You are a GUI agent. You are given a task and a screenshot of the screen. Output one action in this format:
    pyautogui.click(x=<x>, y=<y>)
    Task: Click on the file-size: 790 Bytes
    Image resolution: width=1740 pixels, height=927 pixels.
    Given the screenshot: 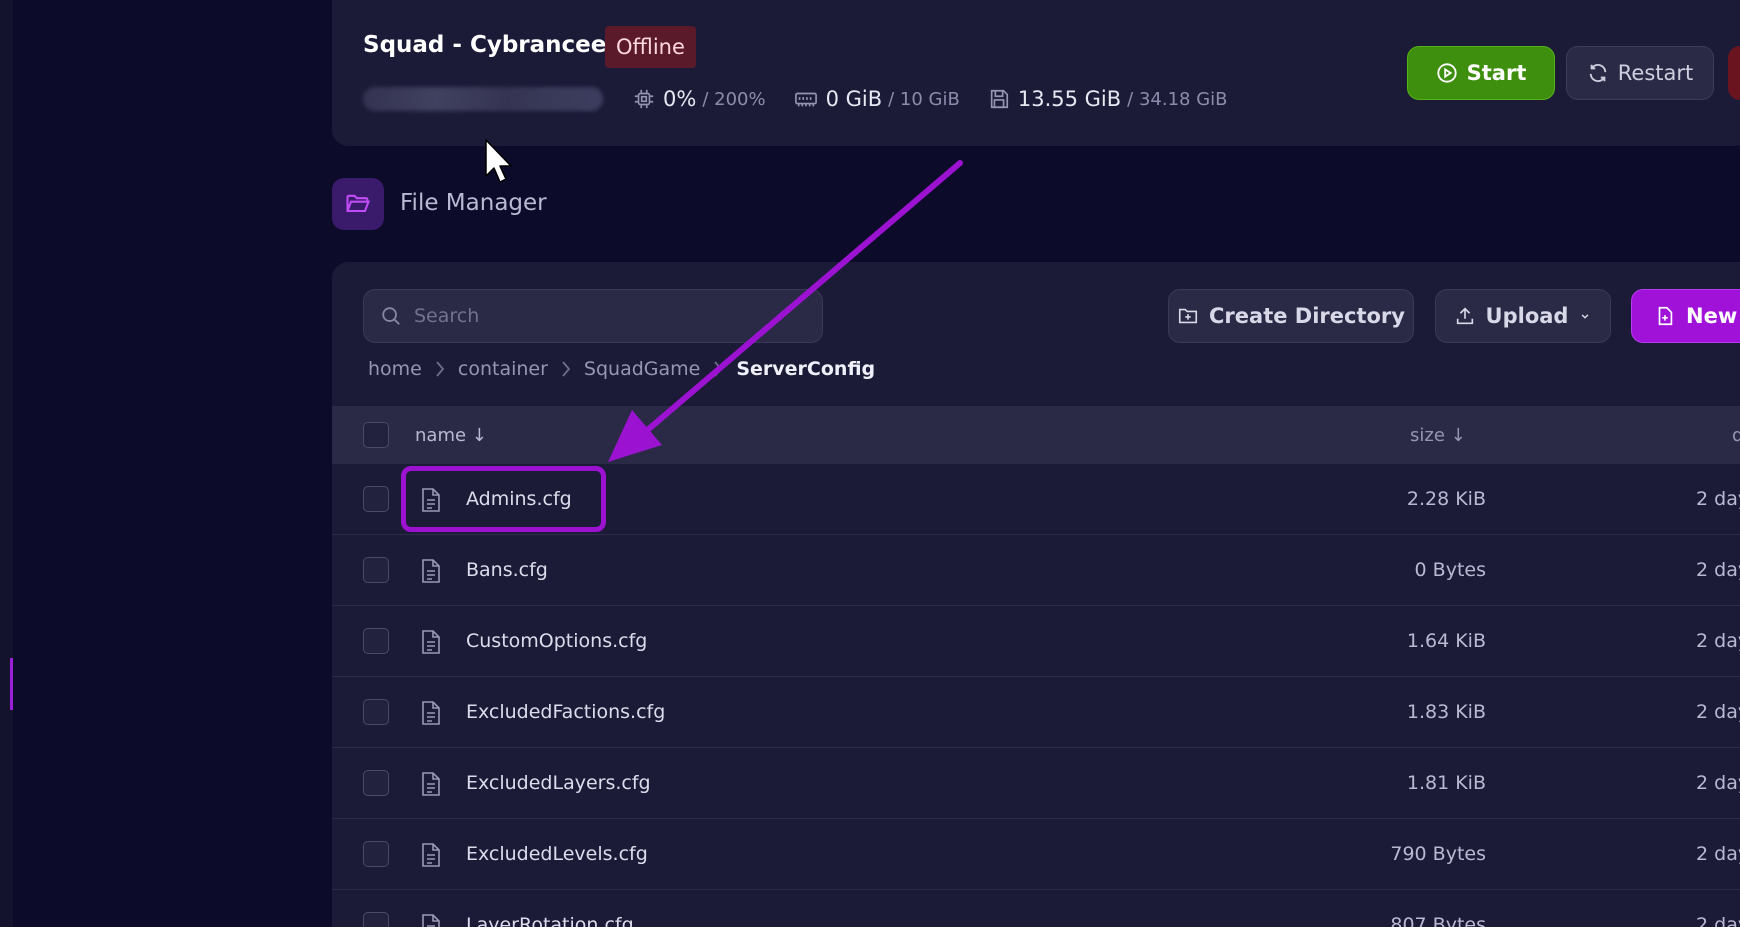 What is the action you would take?
    pyautogui.click(x=1438, y=854)
    